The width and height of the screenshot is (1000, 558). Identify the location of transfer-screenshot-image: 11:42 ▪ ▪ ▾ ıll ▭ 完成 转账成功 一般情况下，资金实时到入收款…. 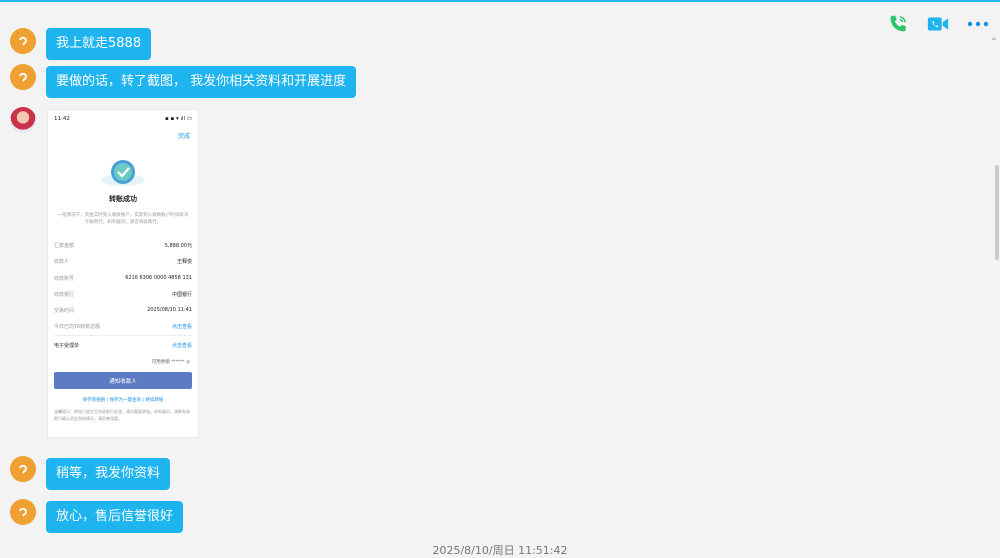
(123, 273).